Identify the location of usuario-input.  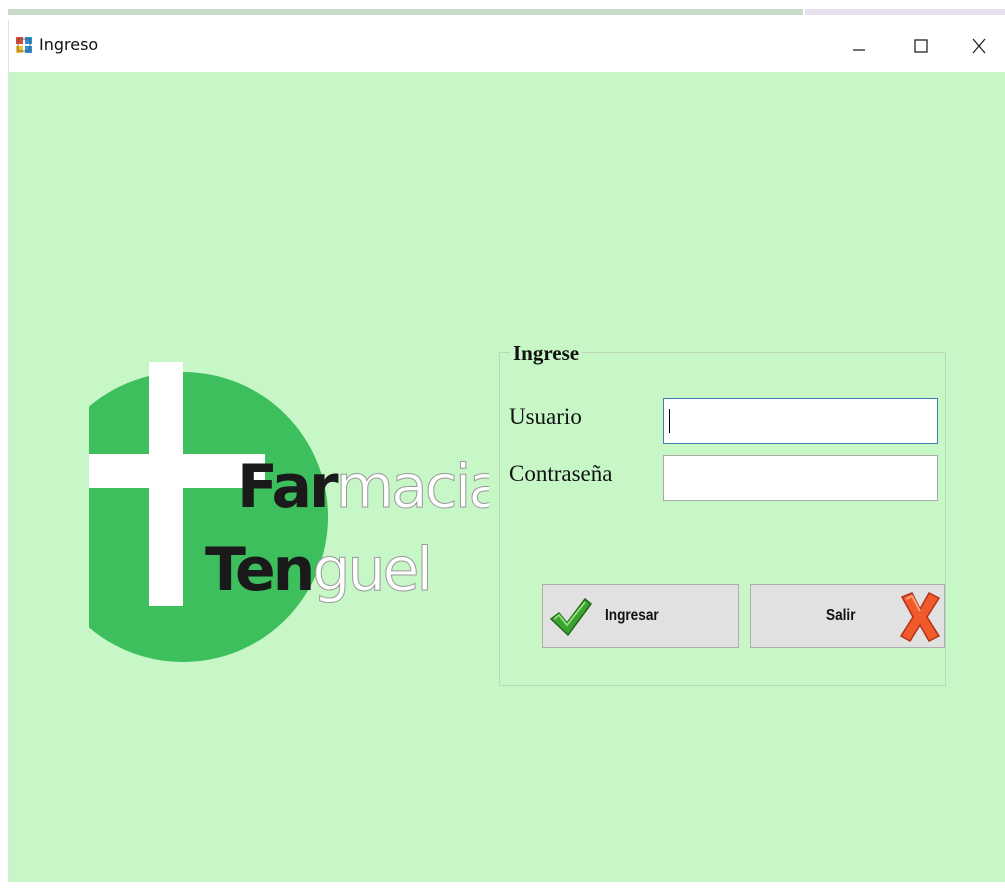
(800, 421).